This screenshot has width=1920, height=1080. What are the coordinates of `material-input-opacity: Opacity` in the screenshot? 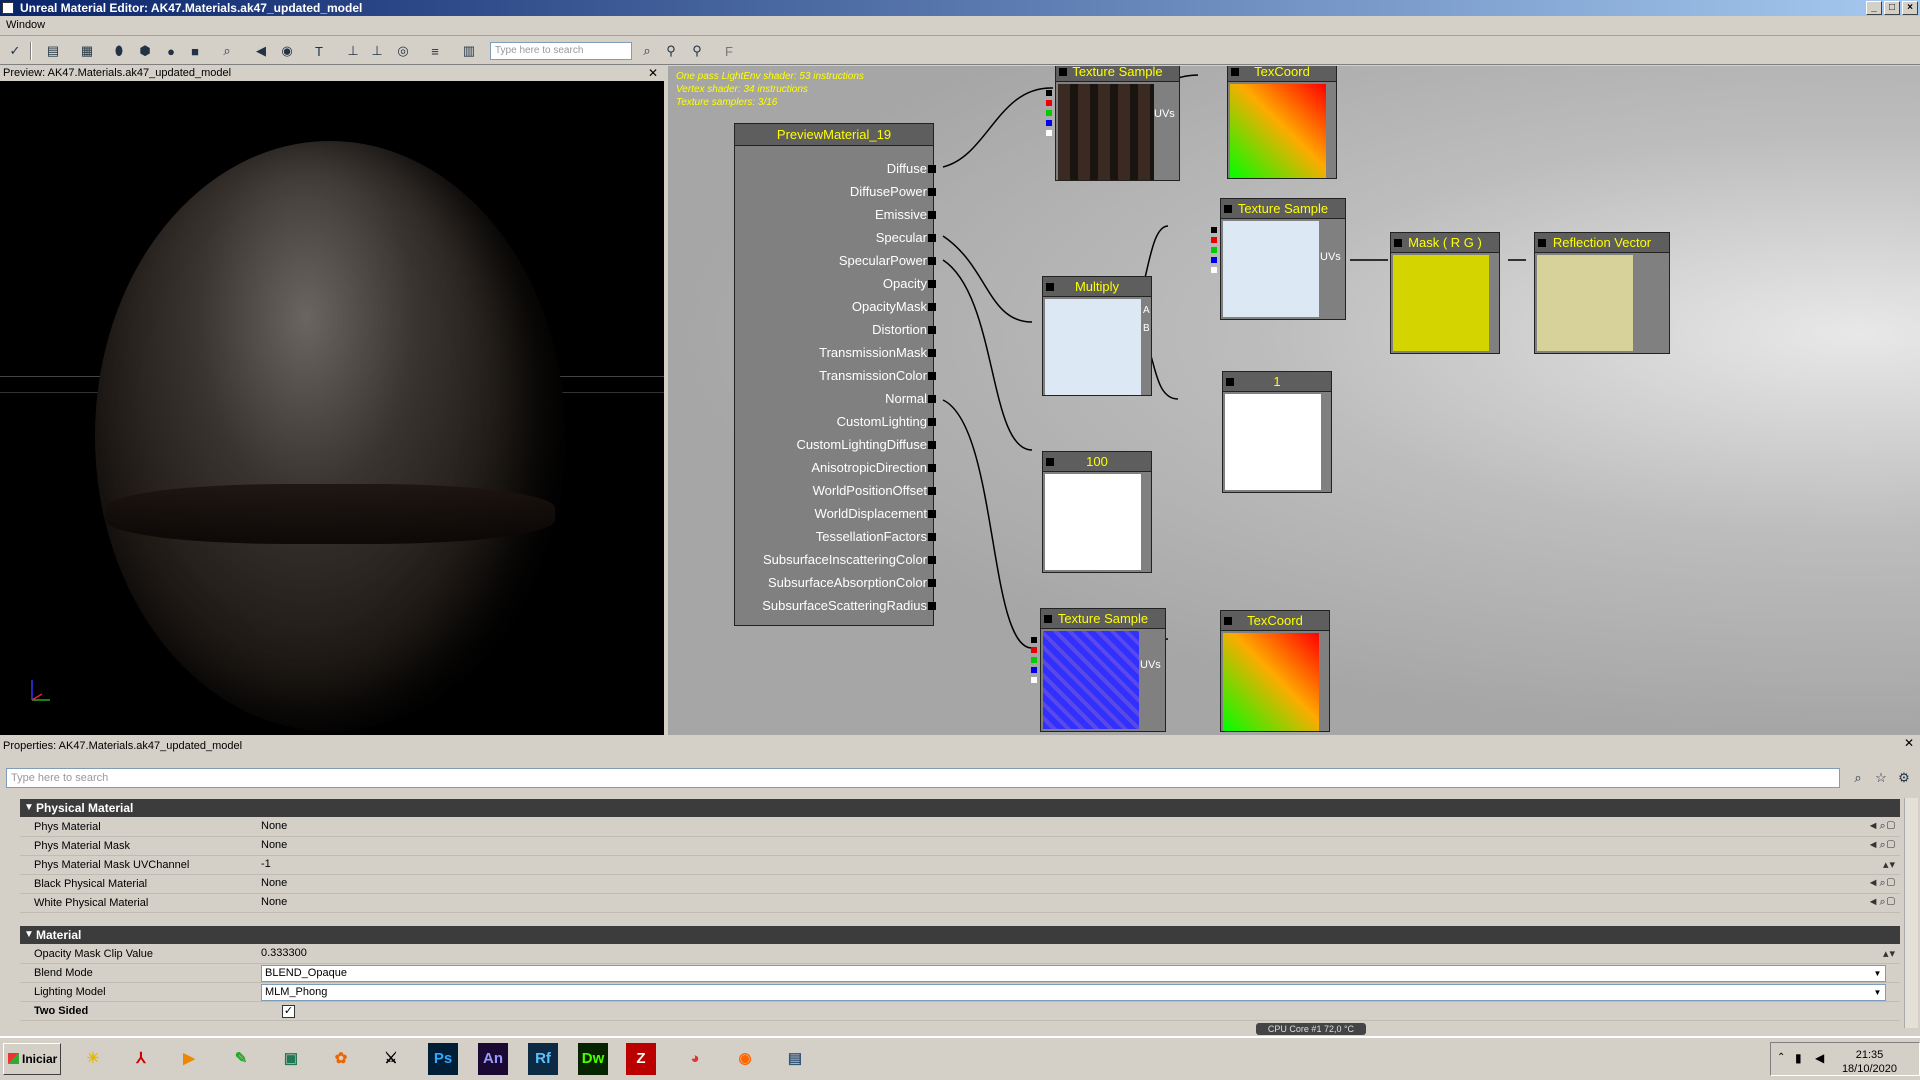 It's located at (909, 284).